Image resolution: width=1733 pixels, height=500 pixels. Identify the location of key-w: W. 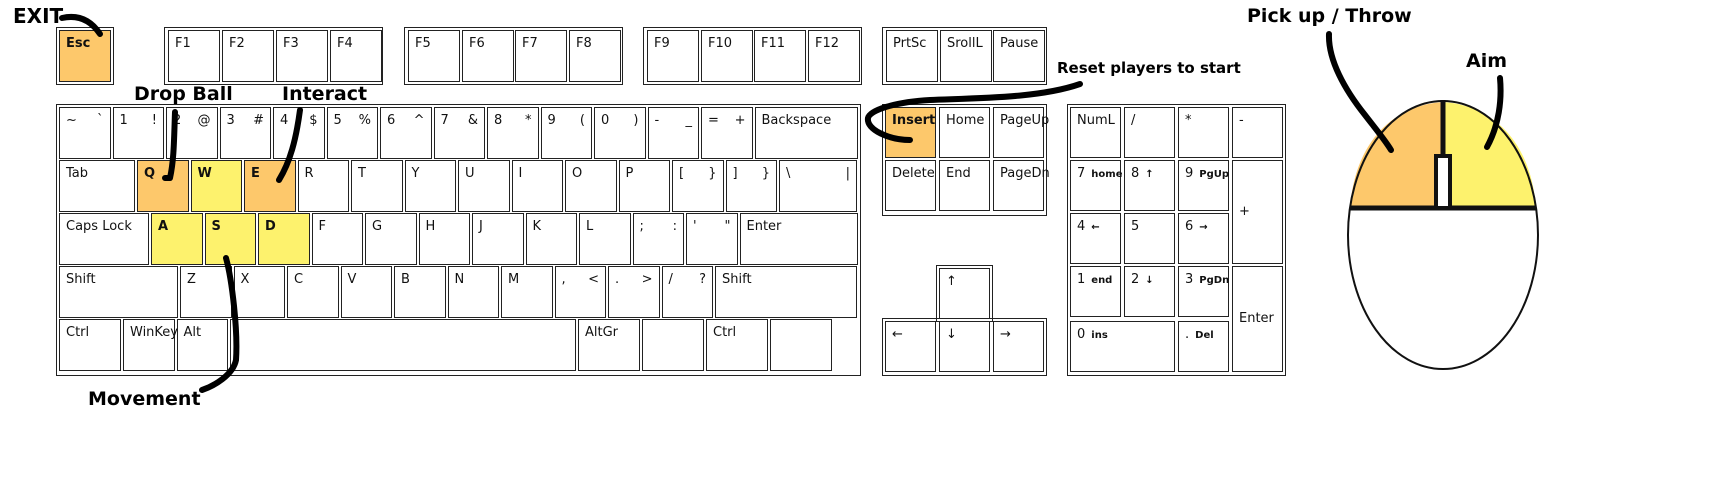
(216, 186).